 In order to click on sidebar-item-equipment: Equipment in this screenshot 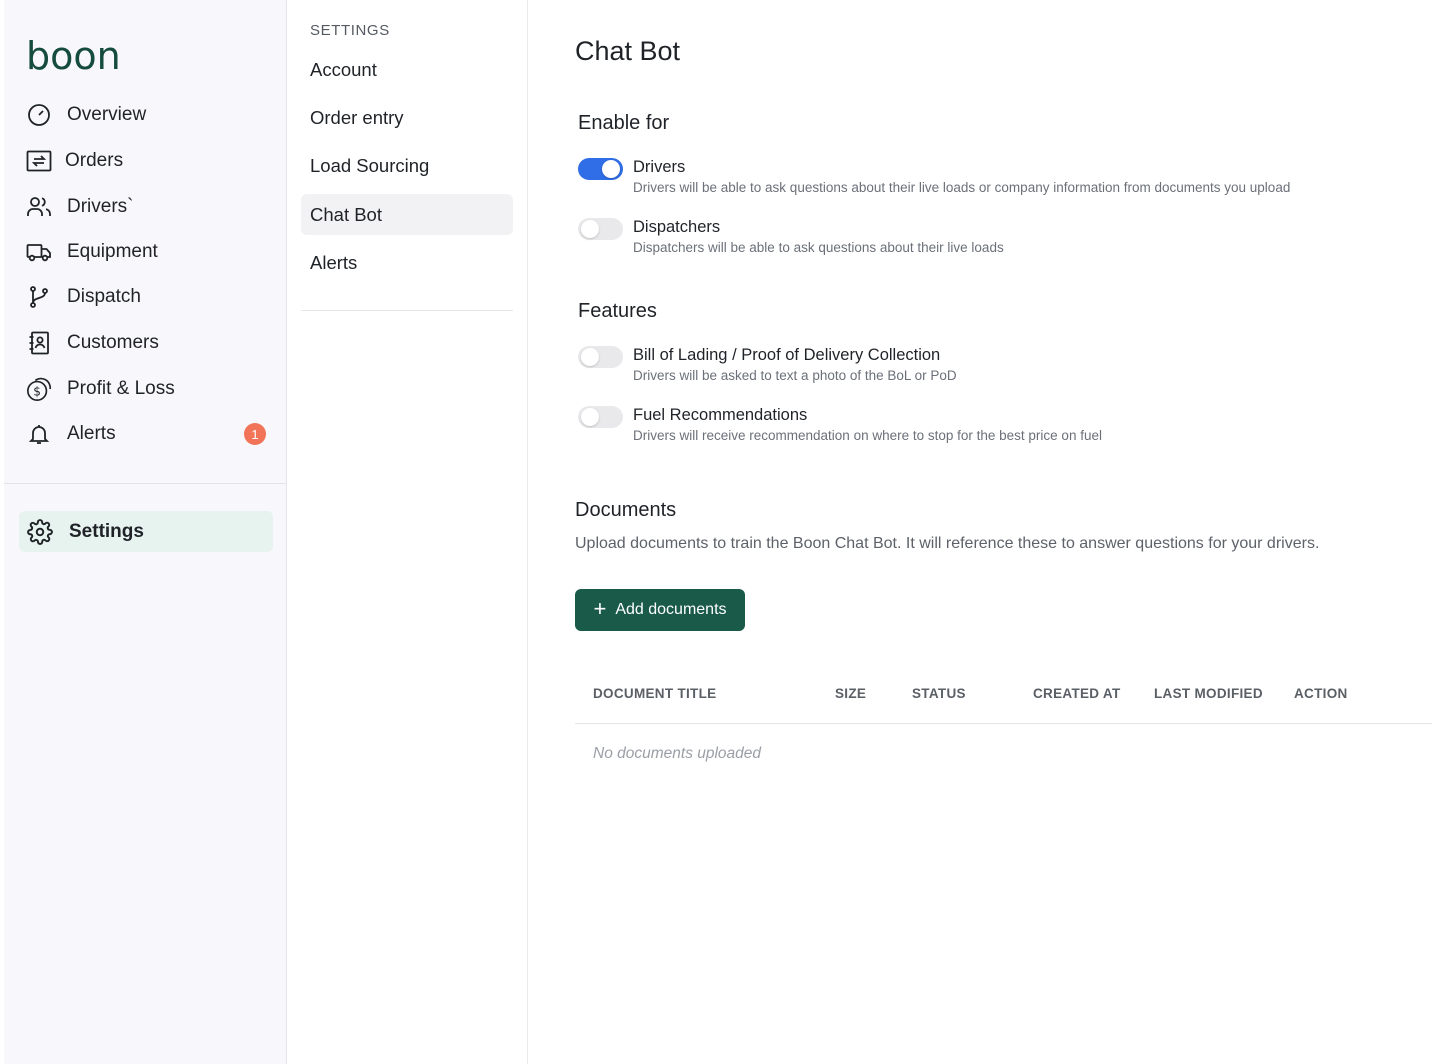, I will do `click(151, 252)`.